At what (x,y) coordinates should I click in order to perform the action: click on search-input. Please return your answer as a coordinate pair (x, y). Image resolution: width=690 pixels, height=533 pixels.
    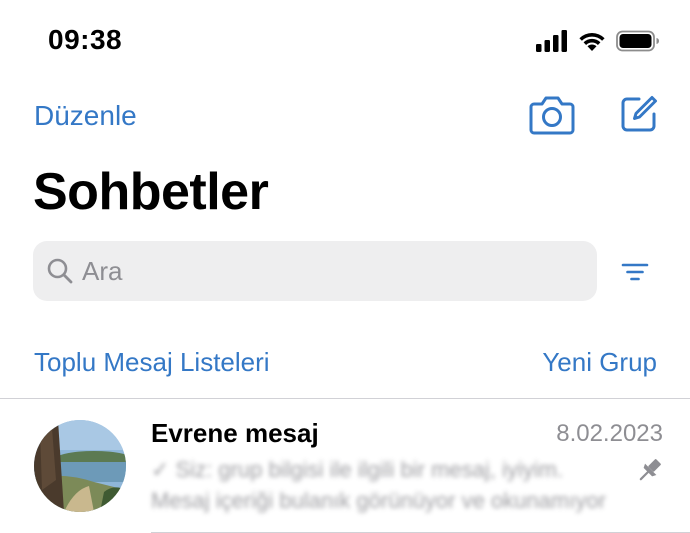
    Looking at the image, I should click on (322, 271).